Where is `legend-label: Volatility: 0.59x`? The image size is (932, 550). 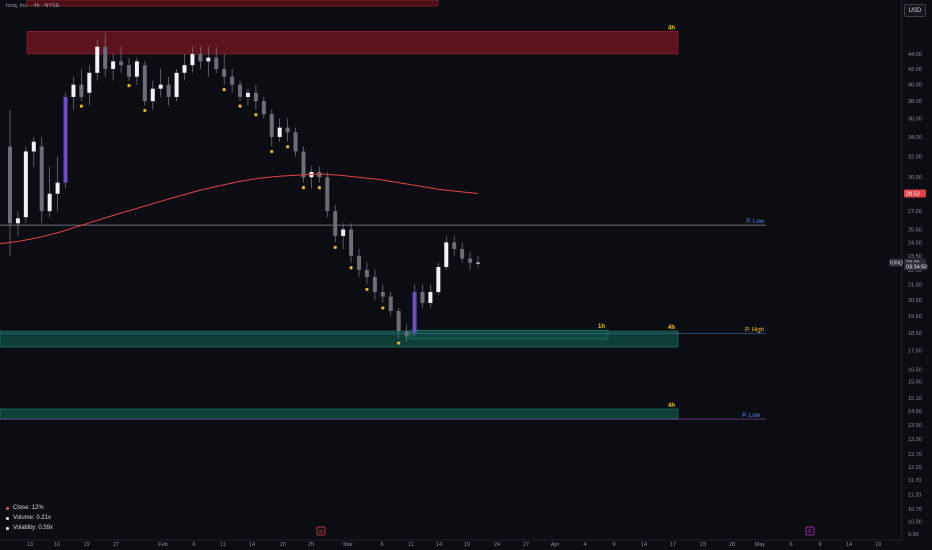 legend-label: Volatility: 0.59x is located at coordinates (33, 528).